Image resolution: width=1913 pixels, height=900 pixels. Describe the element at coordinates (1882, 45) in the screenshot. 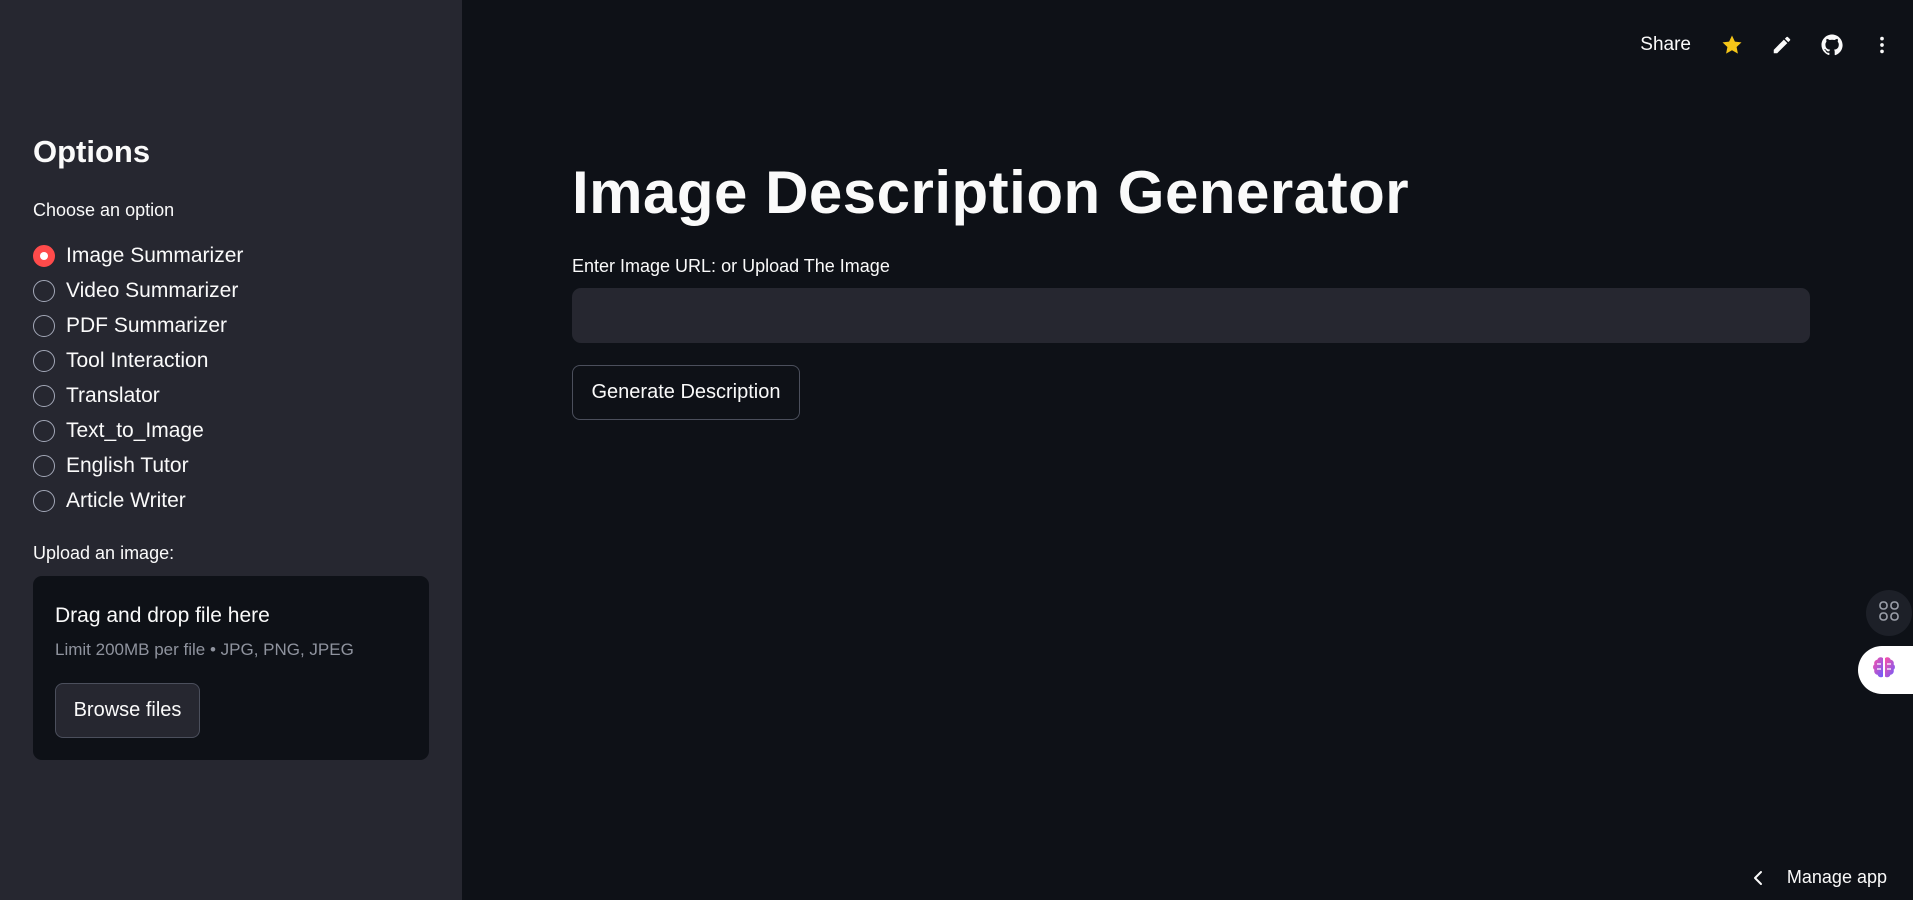

I see `more-vertical-icon` at that location.